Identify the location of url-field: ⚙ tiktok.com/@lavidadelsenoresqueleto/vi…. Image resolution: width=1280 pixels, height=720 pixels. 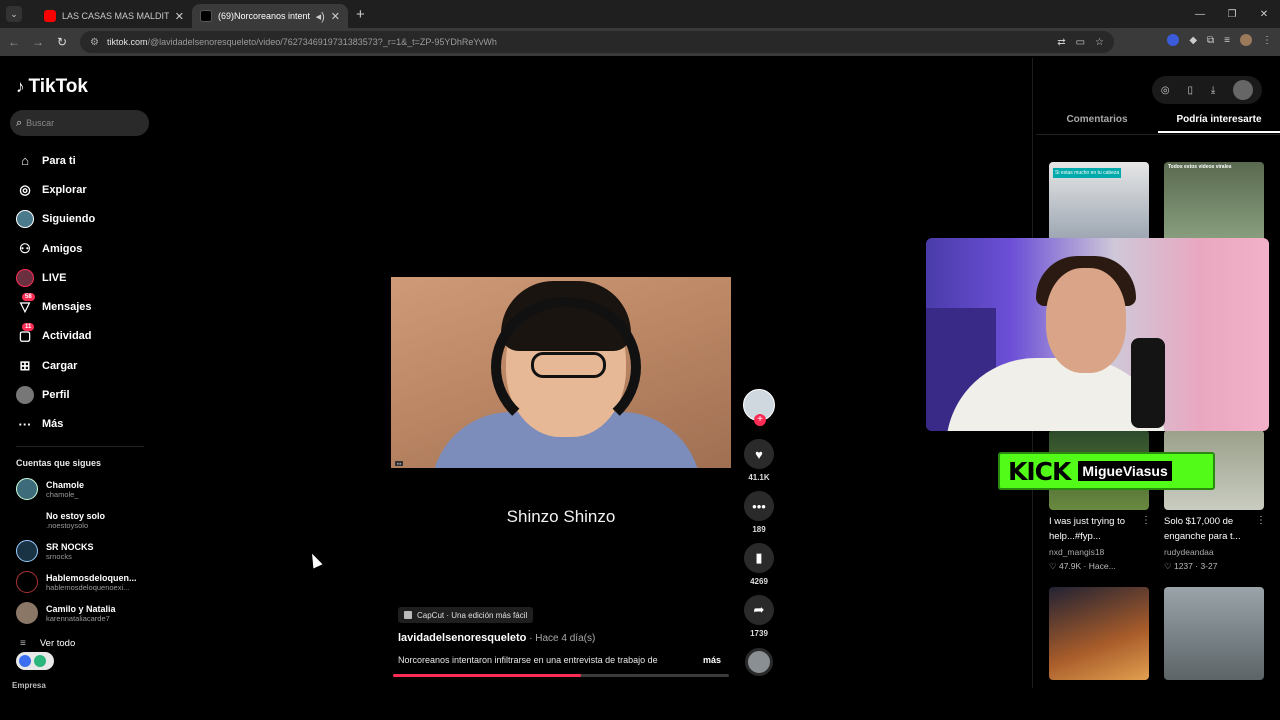
(597, 42).